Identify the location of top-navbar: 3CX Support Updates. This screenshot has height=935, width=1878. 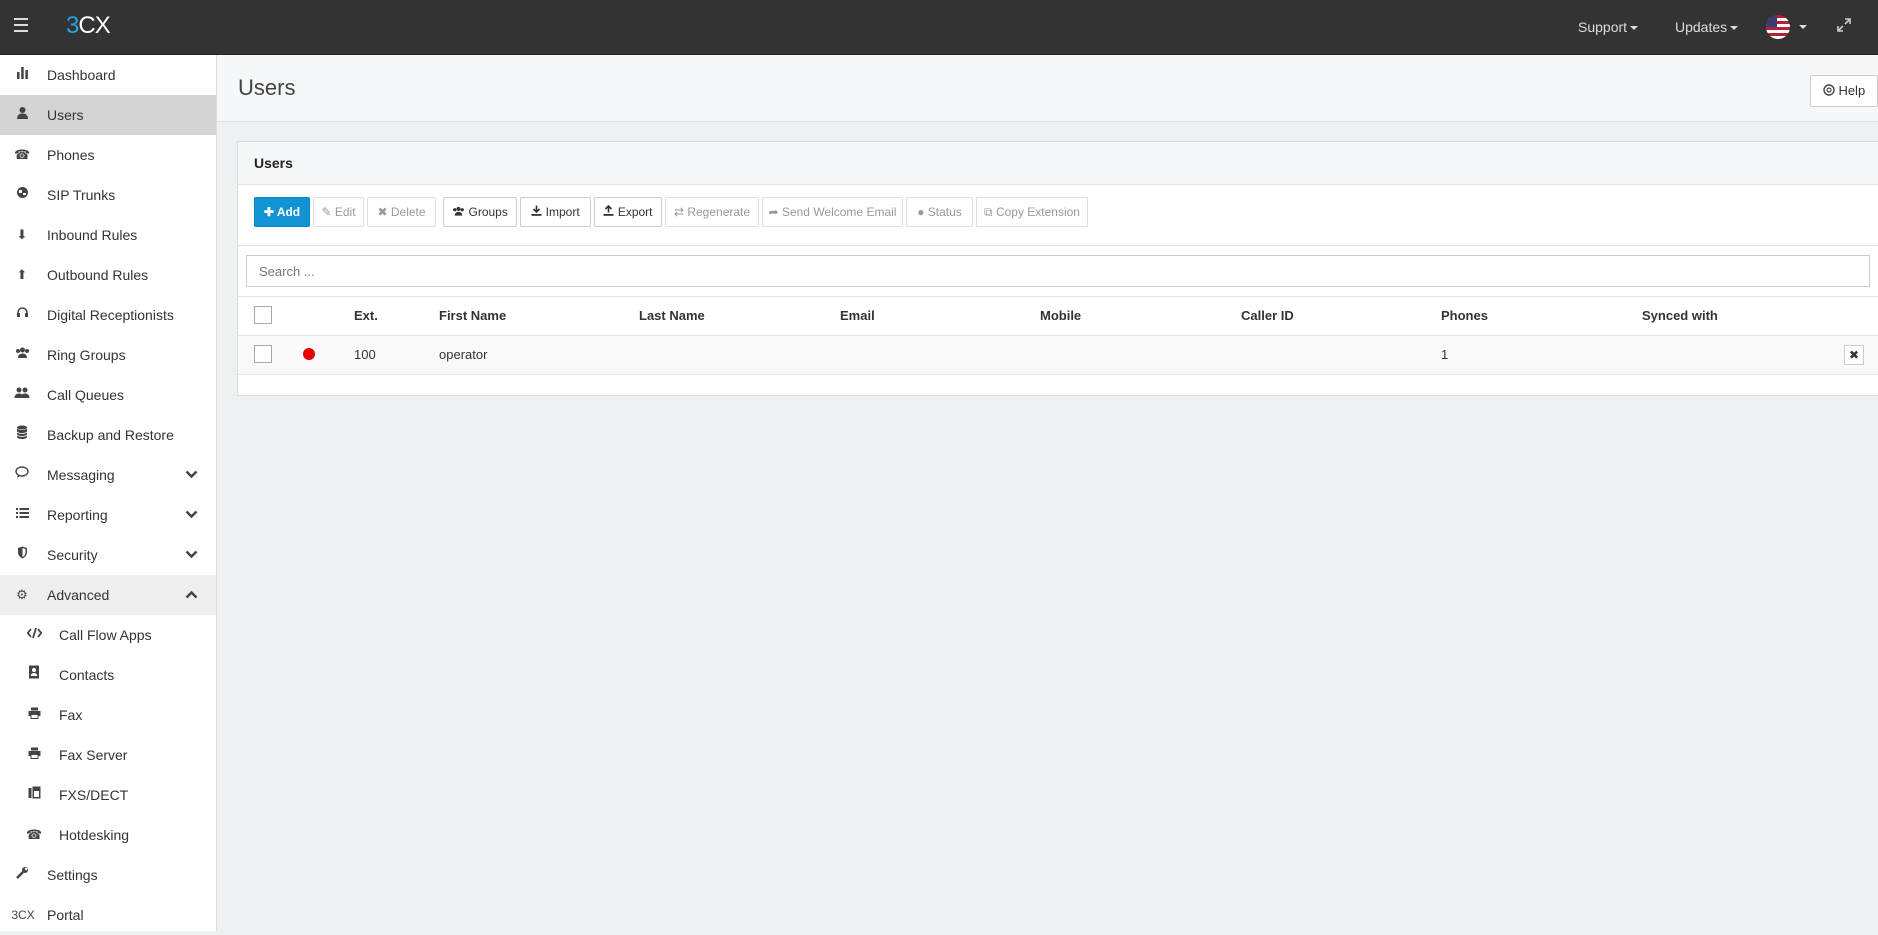
(939, 27).